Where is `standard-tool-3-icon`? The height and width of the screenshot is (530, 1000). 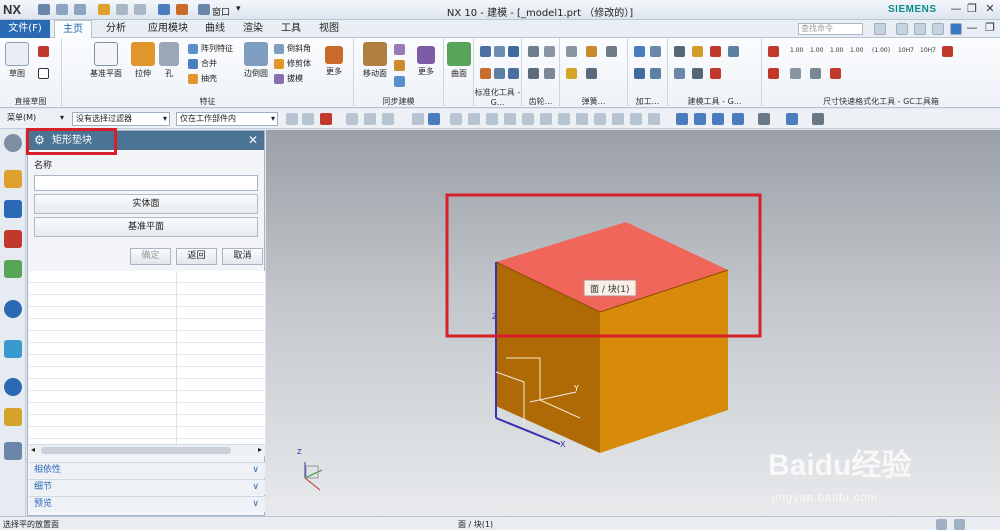 standard-tool-3-icon is located at coordinates (513, 51).